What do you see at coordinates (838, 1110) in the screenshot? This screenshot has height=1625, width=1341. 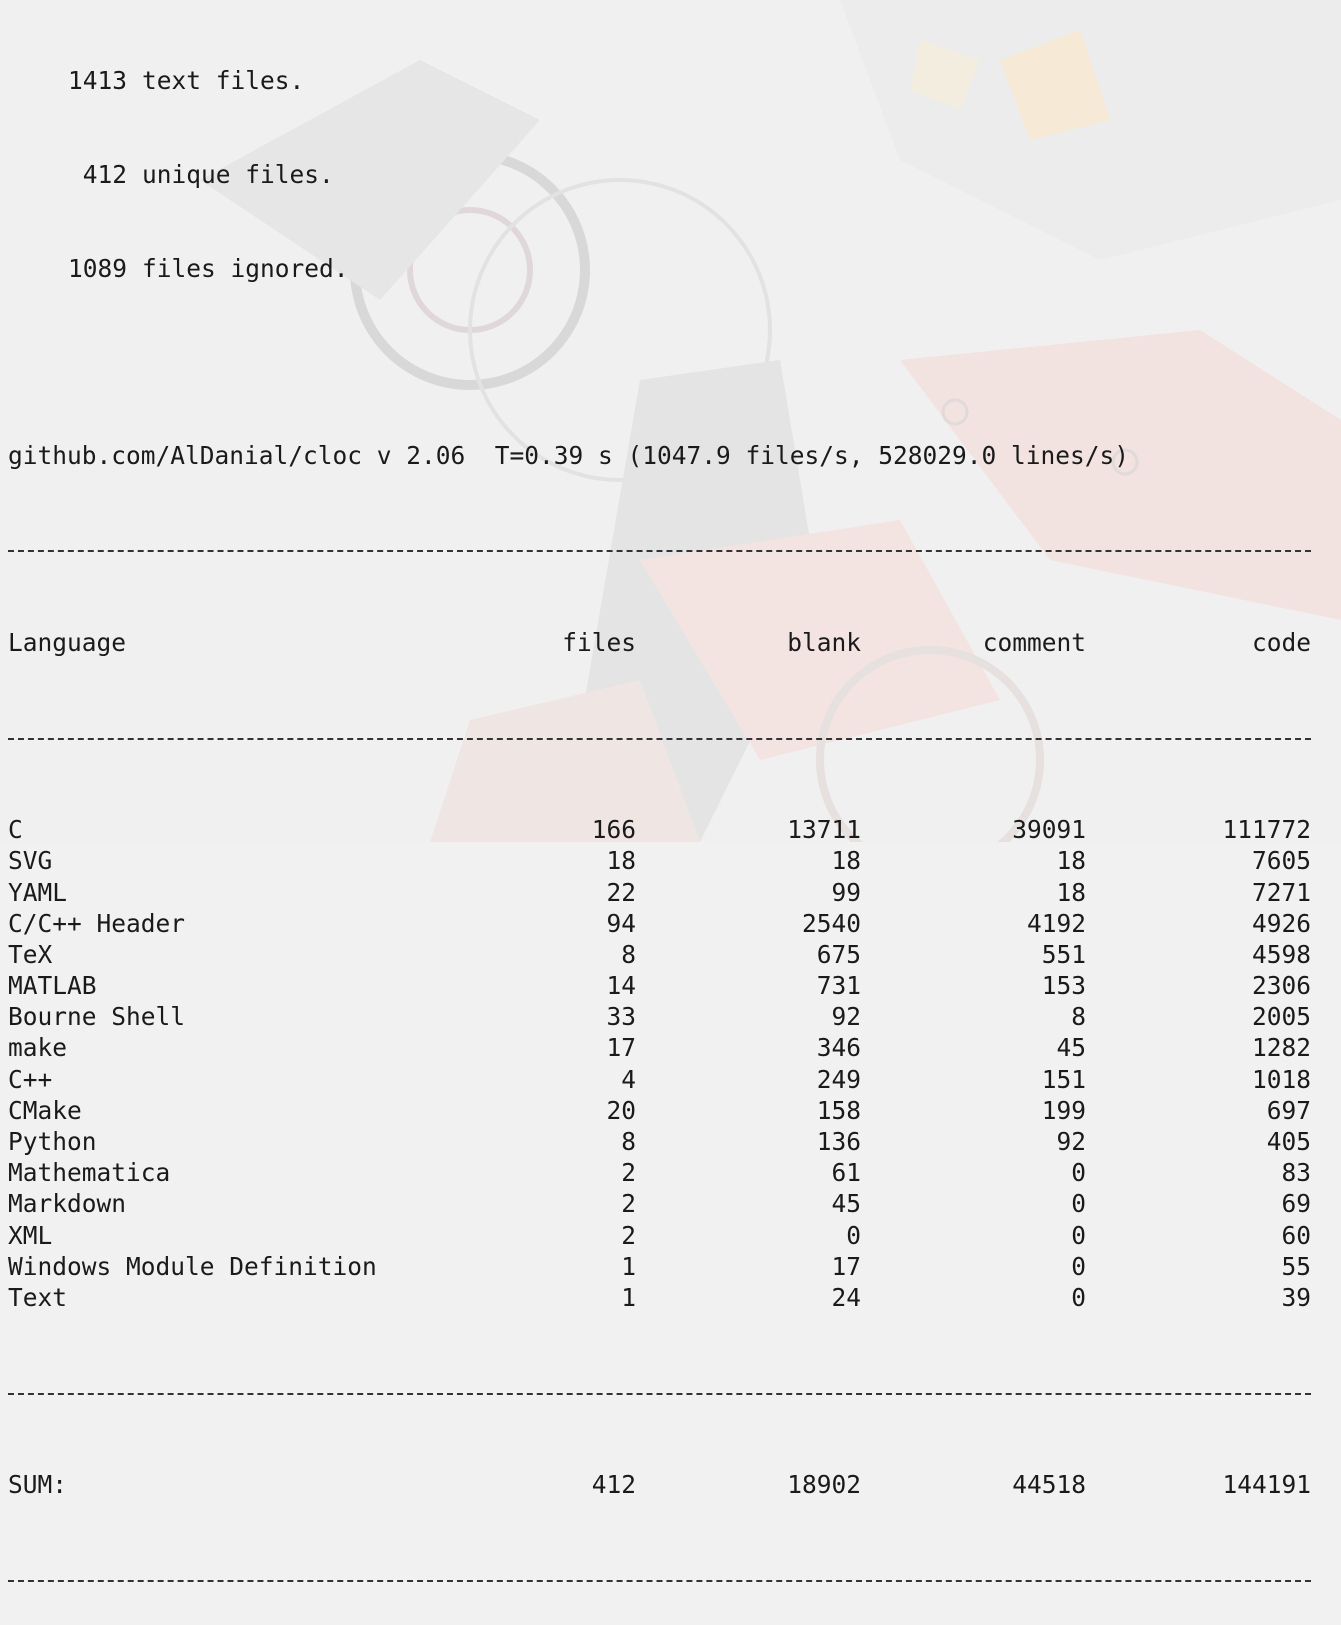 I see `cell-blank: 158` at bounding box center [838, 1110].